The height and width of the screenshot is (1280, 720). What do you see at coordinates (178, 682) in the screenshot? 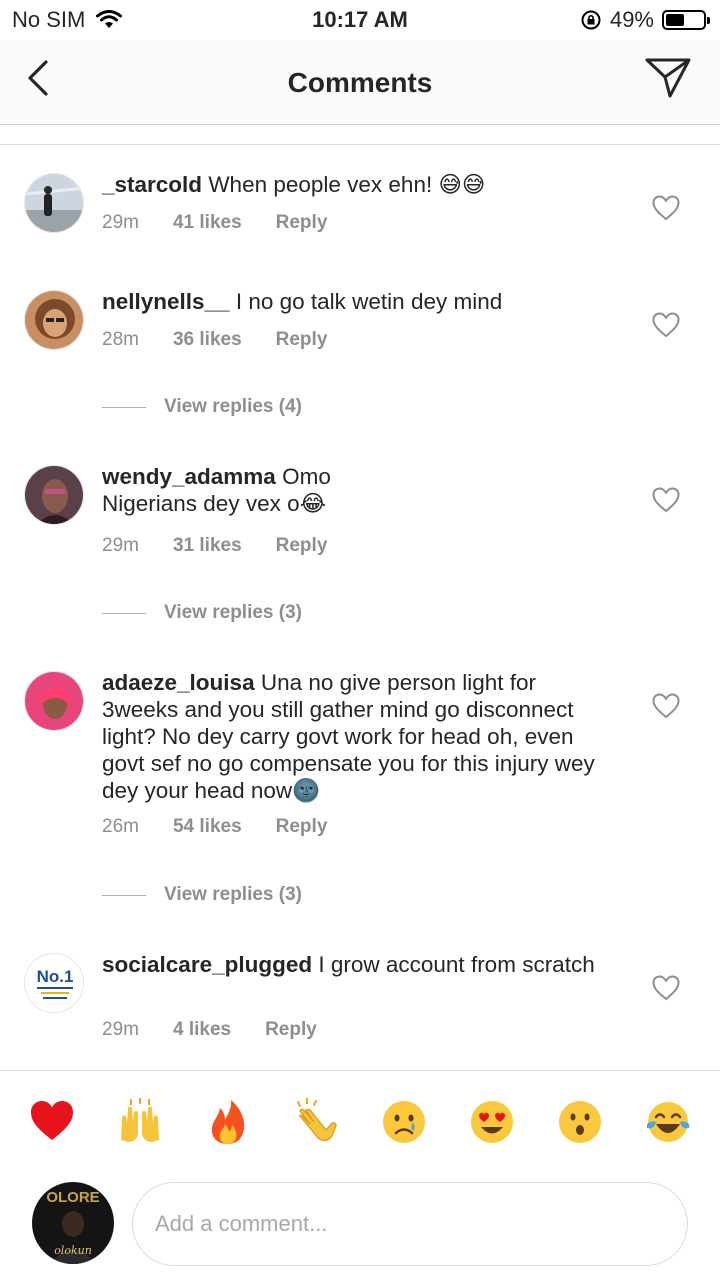
I see `comment-username: adaeze_louisa` at bounding box center [178, 682].